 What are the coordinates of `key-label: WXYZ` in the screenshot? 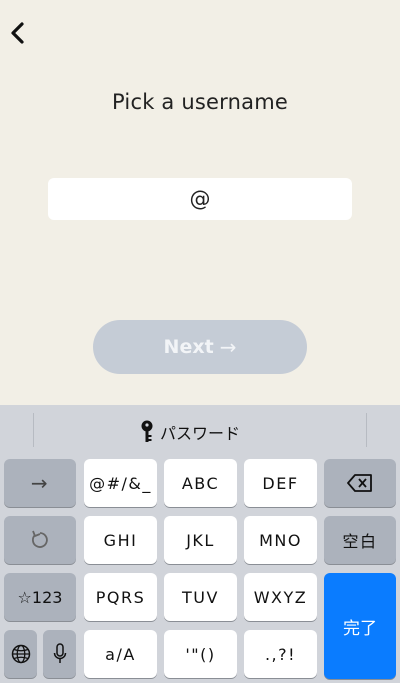 It's located at (280, 597).